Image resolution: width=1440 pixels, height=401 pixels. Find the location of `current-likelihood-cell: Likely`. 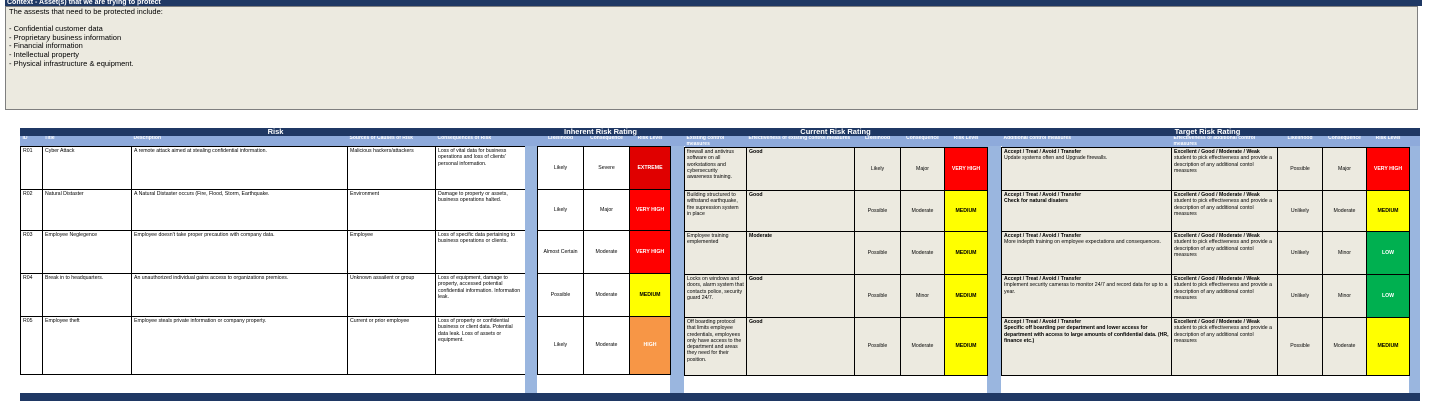

current-likelihood-cell: Likely is located at coordinates (877, 169).